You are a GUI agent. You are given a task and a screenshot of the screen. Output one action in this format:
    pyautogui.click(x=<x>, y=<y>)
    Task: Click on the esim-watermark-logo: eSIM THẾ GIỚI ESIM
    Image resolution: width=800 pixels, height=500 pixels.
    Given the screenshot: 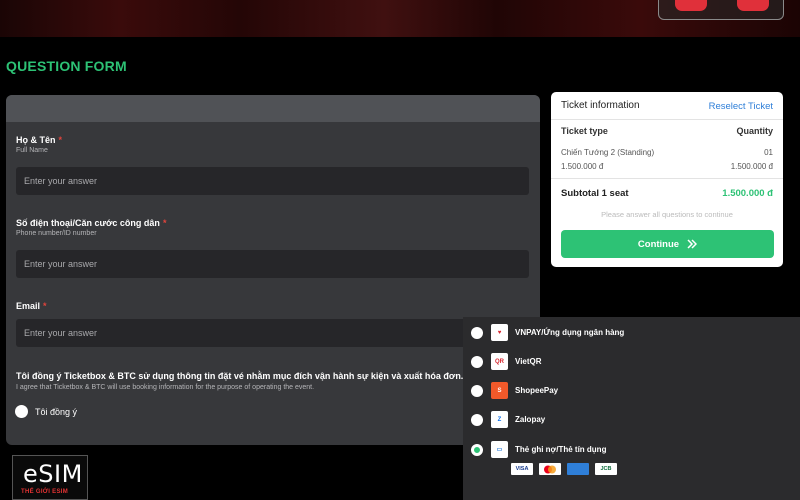 What is the action you would take?
    pyautogui.click(x=50, y=477)
    